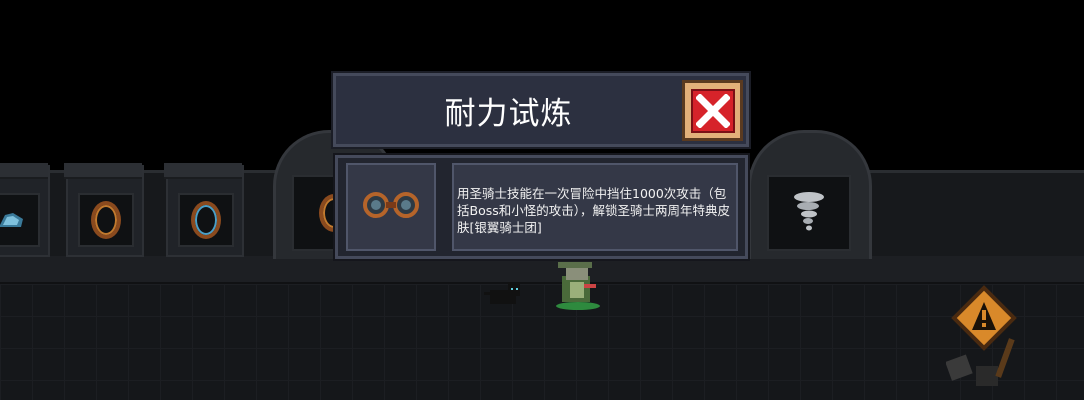  I want to click on goggles-icon, so click(391, 207).